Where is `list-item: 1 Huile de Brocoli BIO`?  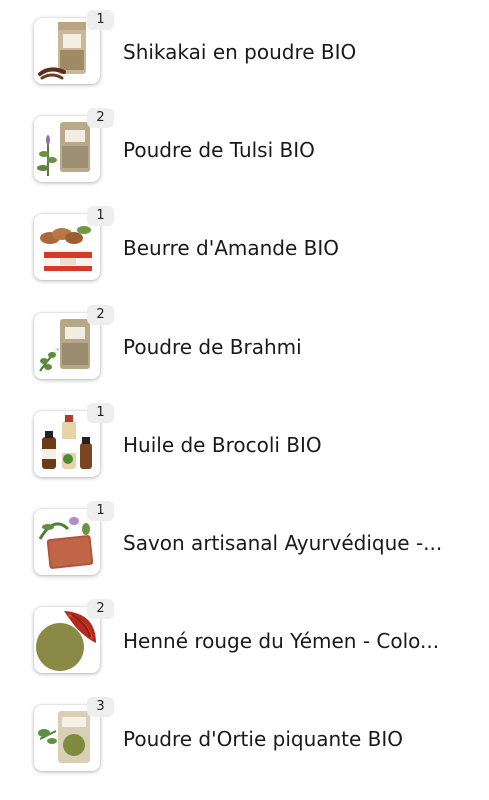
list-item: 1 Huile de Brocoli BIO is located at coordinates (244, 443).